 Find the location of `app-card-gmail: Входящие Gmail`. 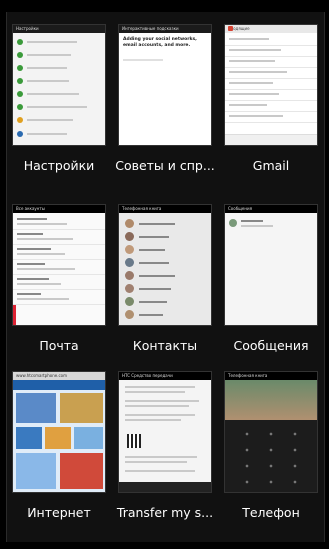

app-card-gmail: Входящие Gmail is located at coordinates (271, 107).